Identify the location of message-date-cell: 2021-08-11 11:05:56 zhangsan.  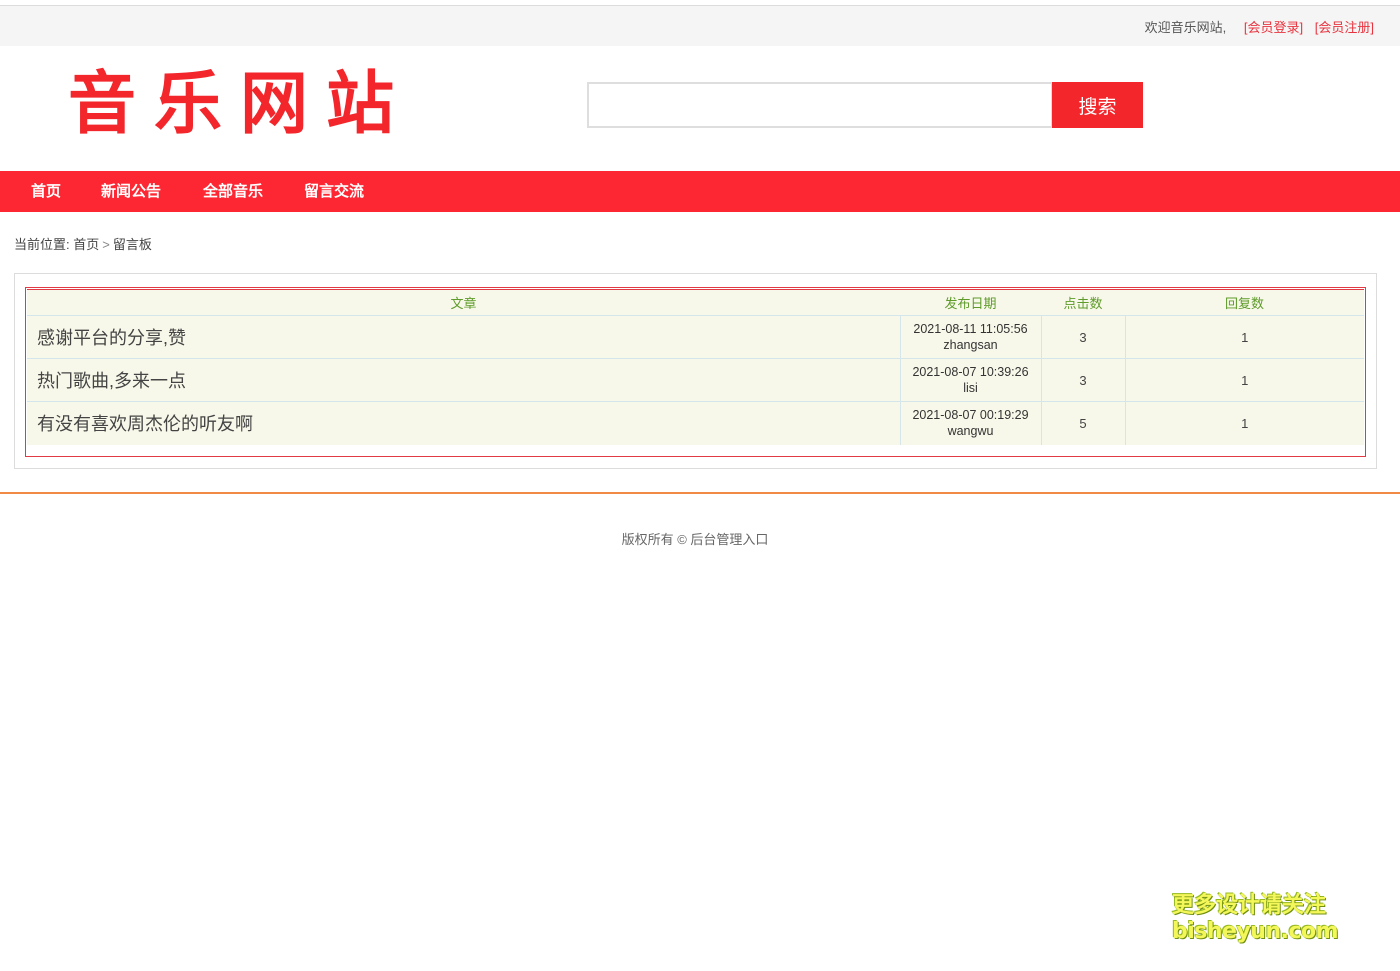
(970, 337).